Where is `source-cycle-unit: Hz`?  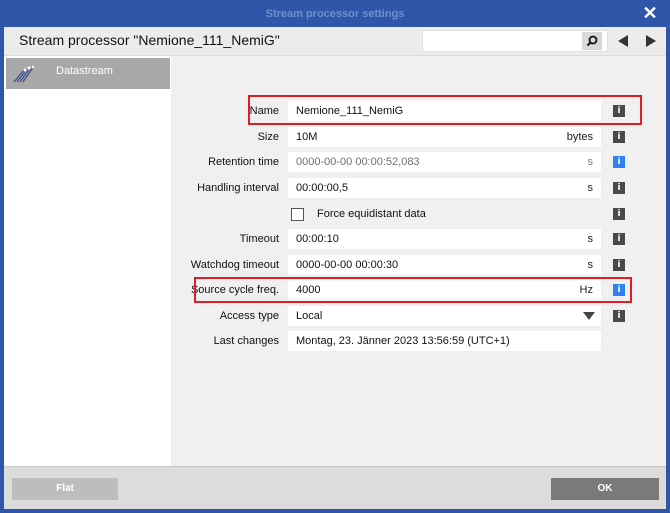
source-cycle-unit: Hz is located at coordinates (586, 290).